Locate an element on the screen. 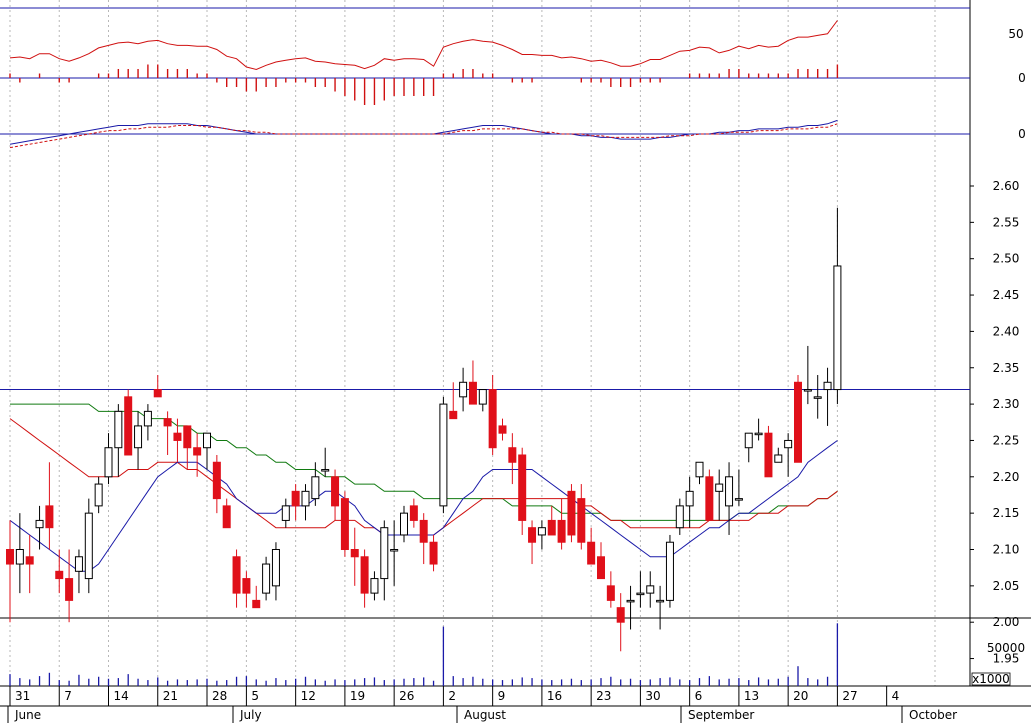 The image size is (1031, 728). price-tick-label: 2.15 is located at coordinates (1006, 513).